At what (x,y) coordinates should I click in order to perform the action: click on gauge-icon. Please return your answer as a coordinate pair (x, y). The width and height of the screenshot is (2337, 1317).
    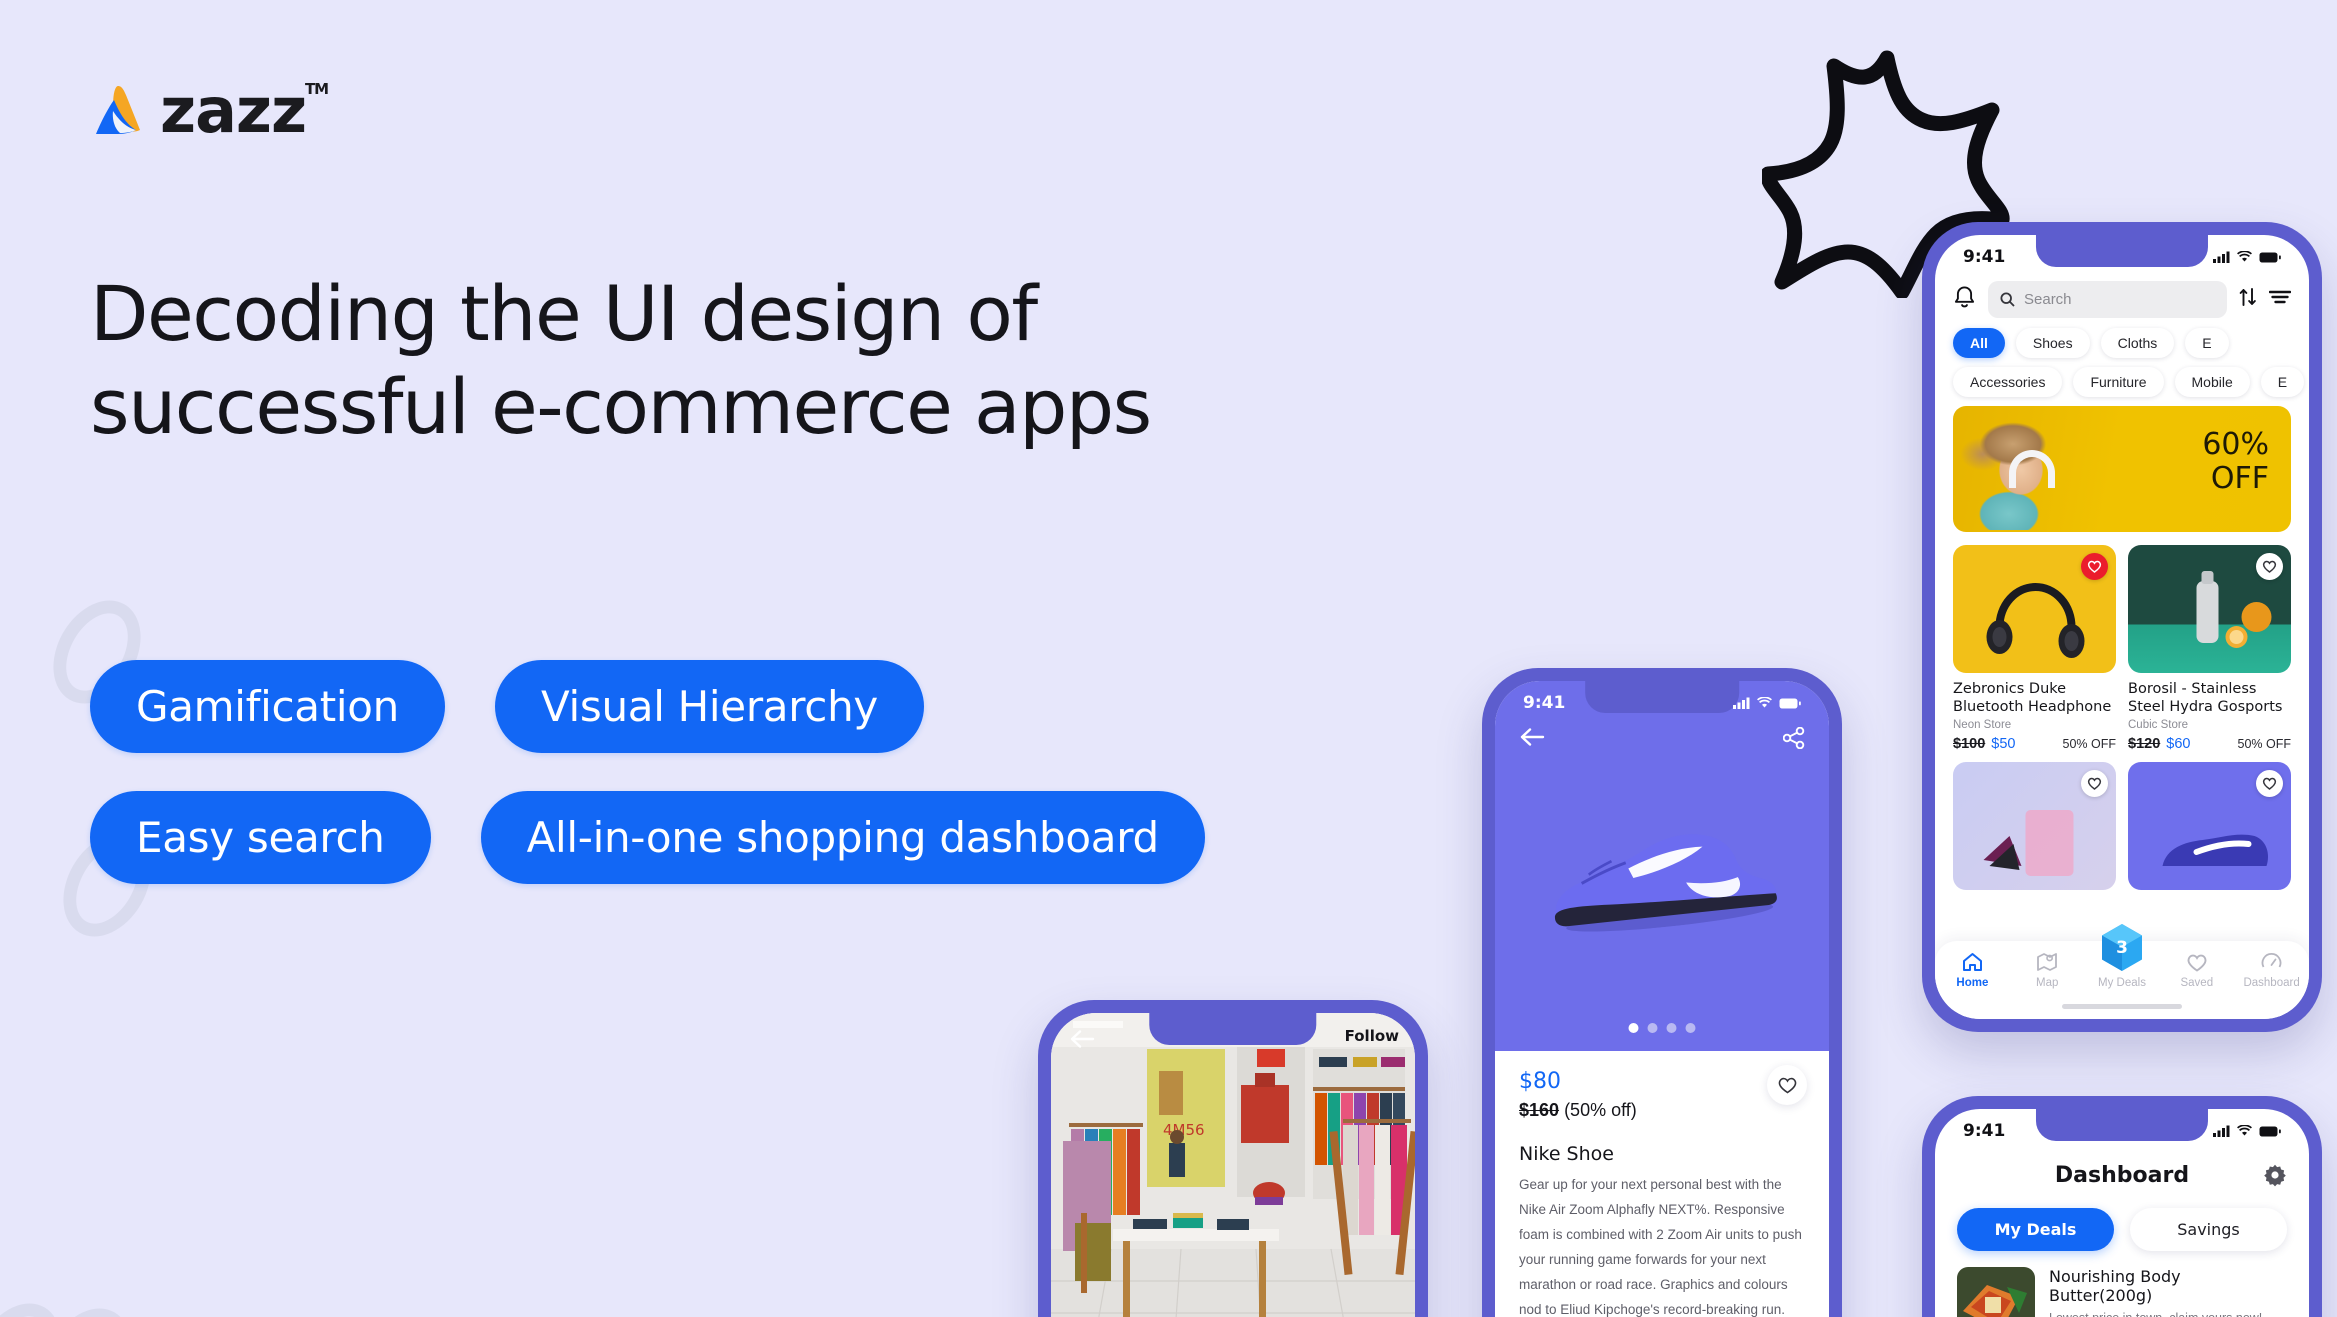
    Looking at the image, I should click on (2271, 962).